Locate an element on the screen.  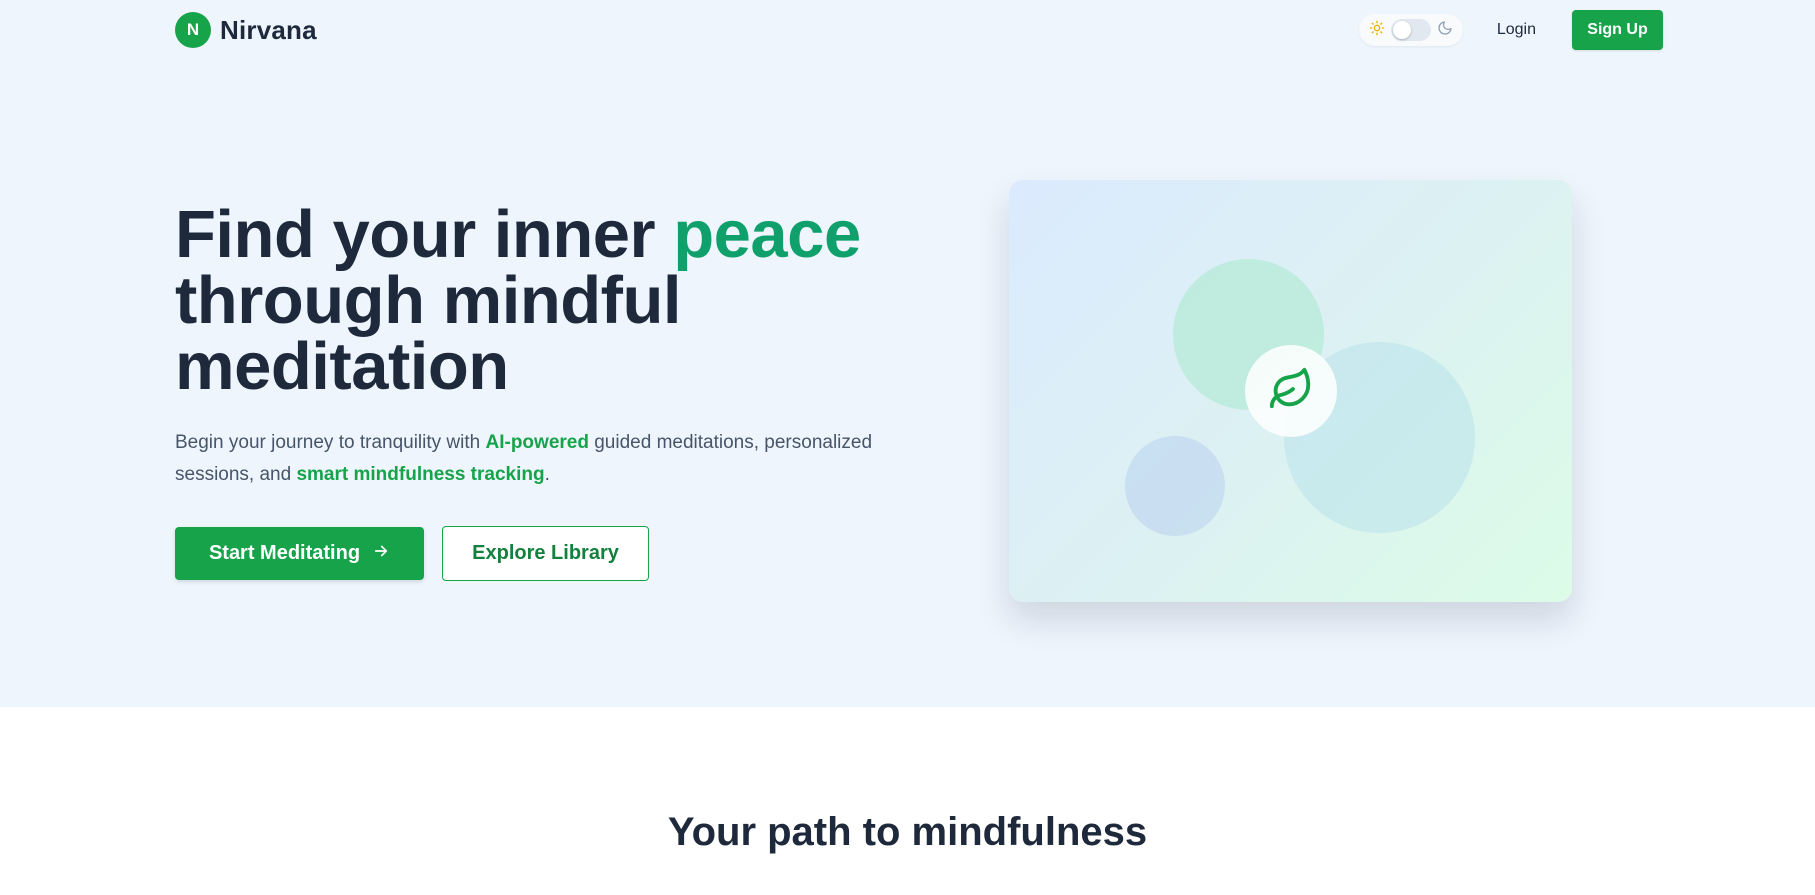
start-meditating-label: Start Meditating is located at coordinates (284, 553).